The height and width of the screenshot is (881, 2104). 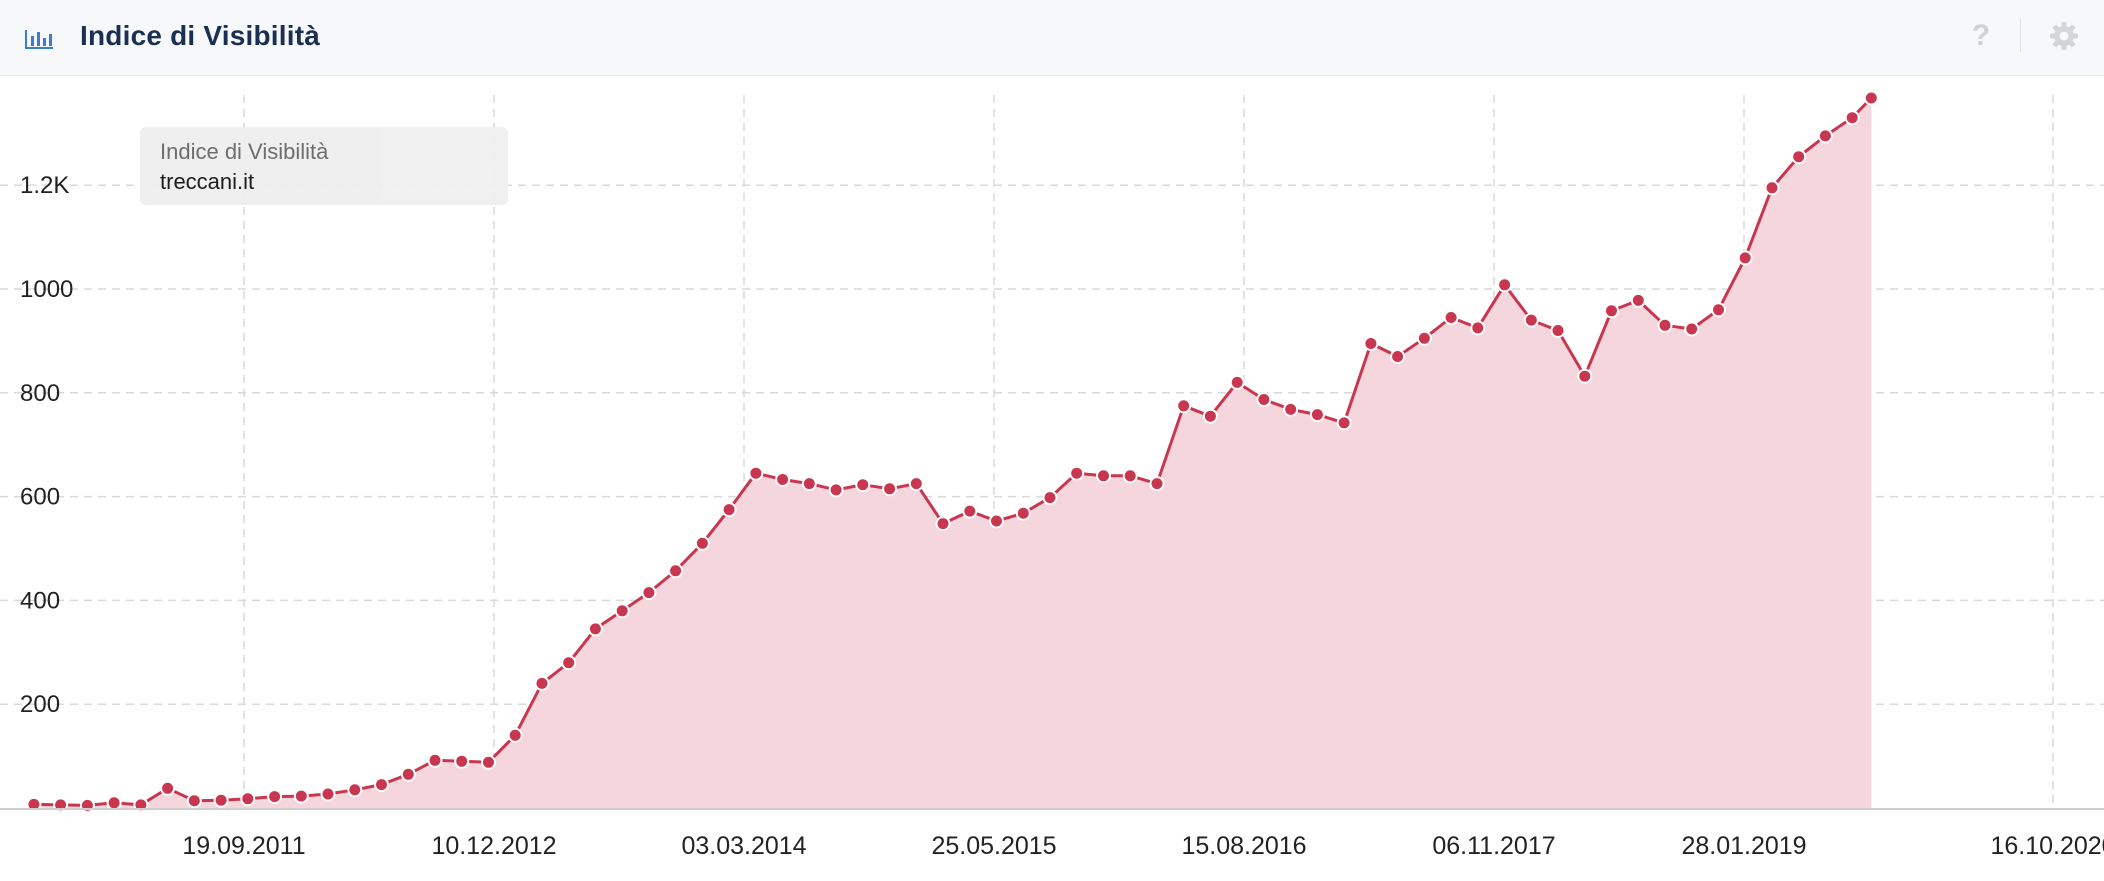 I want to click on x-tick-label: 10.12.2012, so click(x=493, y=846).